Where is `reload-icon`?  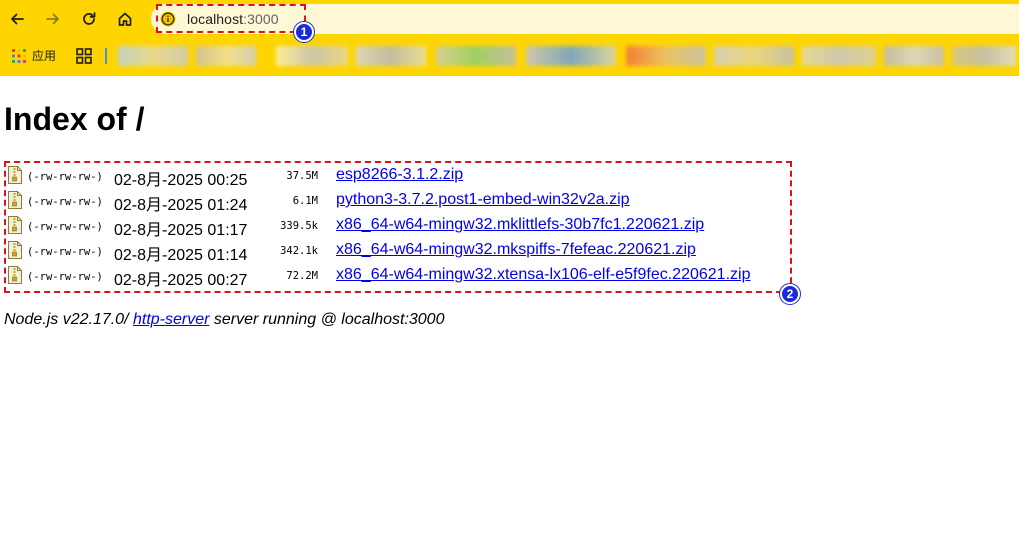
reload-icon is located at coordinates (89, 18).